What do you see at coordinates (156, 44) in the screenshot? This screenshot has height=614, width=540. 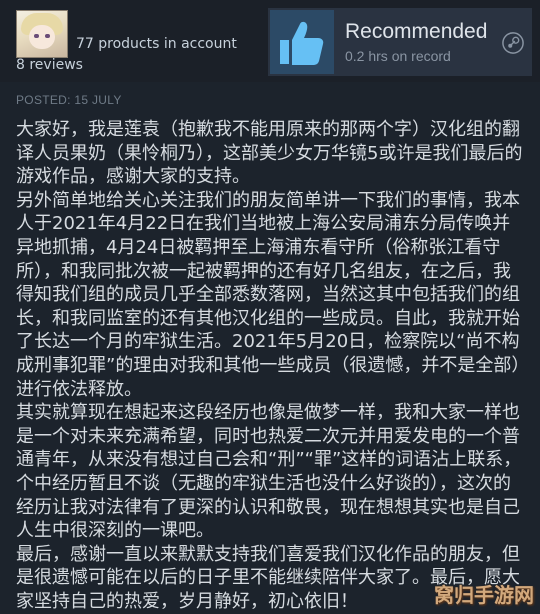 I see `products-in-account: 77 products in account` at bounding box center [156, 44].